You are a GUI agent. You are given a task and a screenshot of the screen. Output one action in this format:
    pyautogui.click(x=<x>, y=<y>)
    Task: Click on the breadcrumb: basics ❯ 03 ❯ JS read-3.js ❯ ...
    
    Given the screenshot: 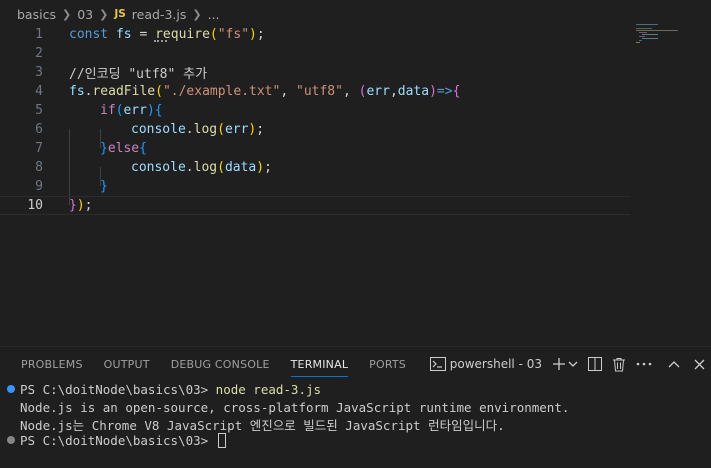 What is the action you would take?
    pyautogui.click(x=355, y=14)
    